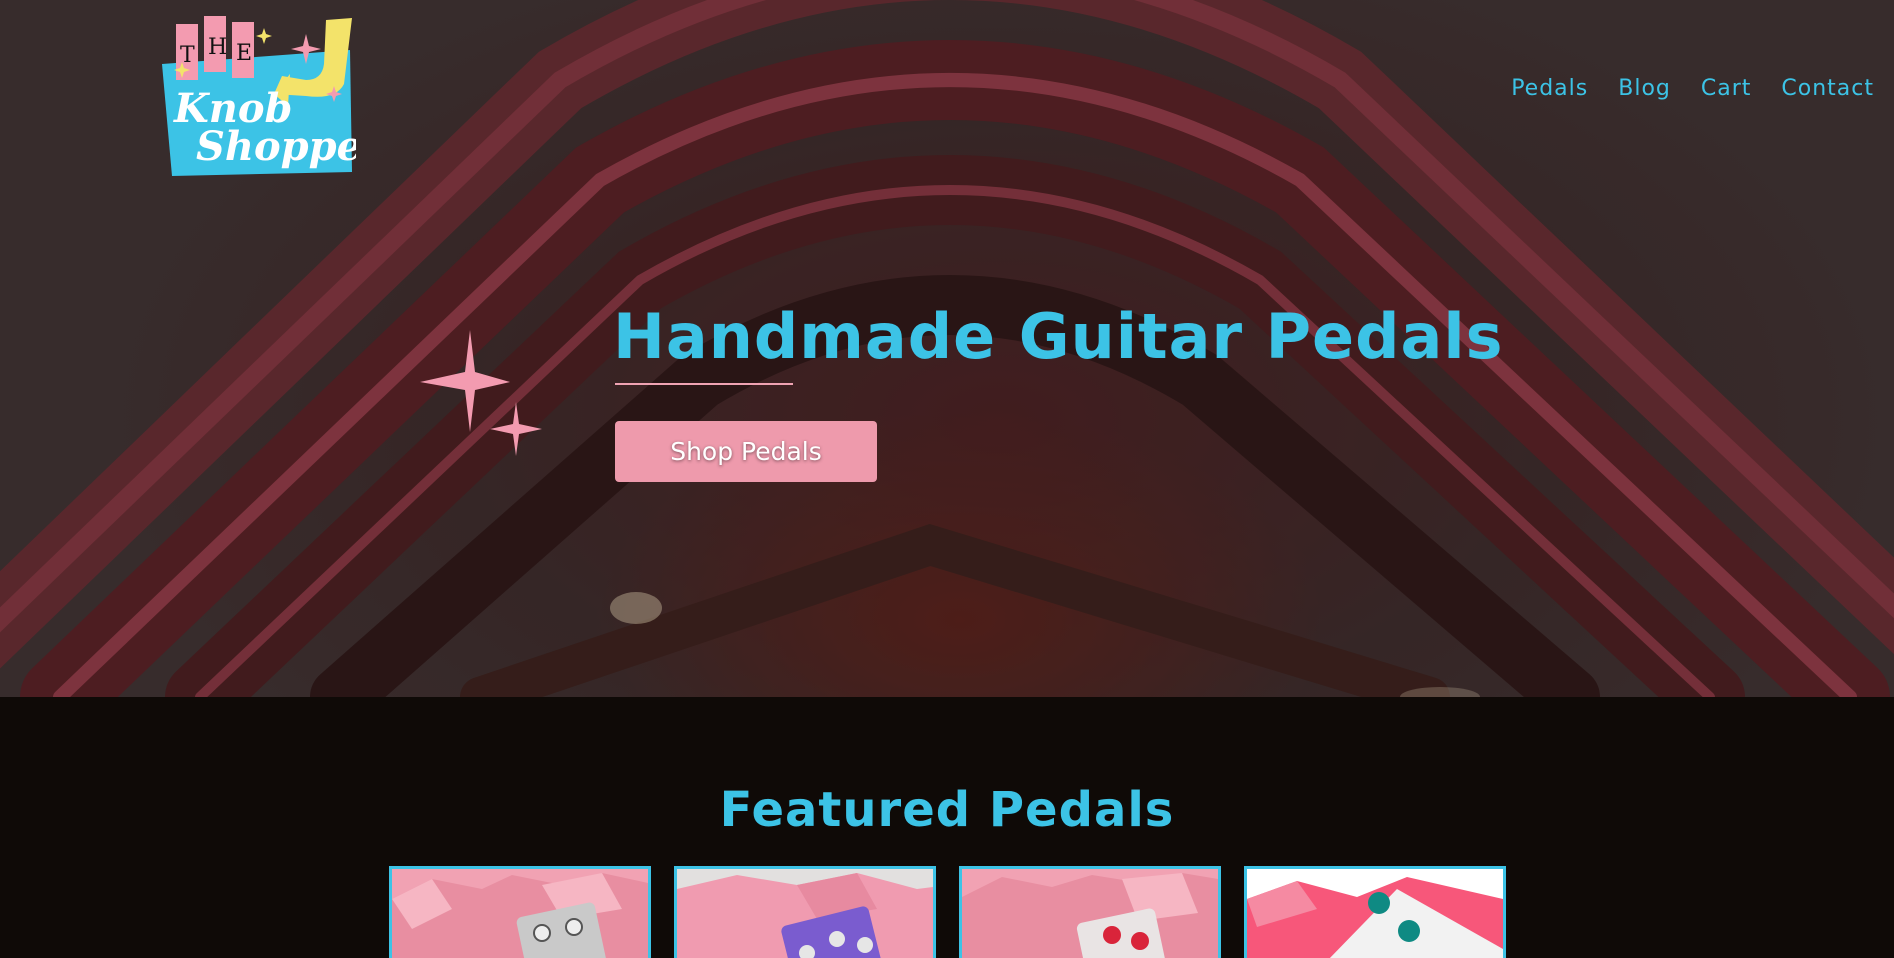 The height and width of the screenshot is (958, 1894). What do you see at coordinates (217, 47) in the screenshot?
I see `logo-text-h: H` at bounding box center [217, 47].